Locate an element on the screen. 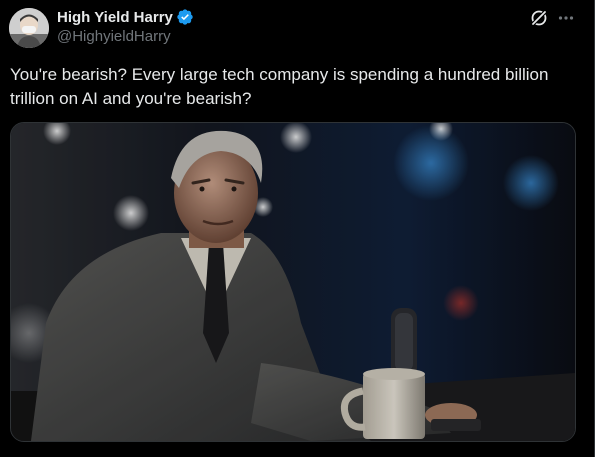 The width and height of the screenshot is (595, 457). grok-button is located at coordinates (539, 18).